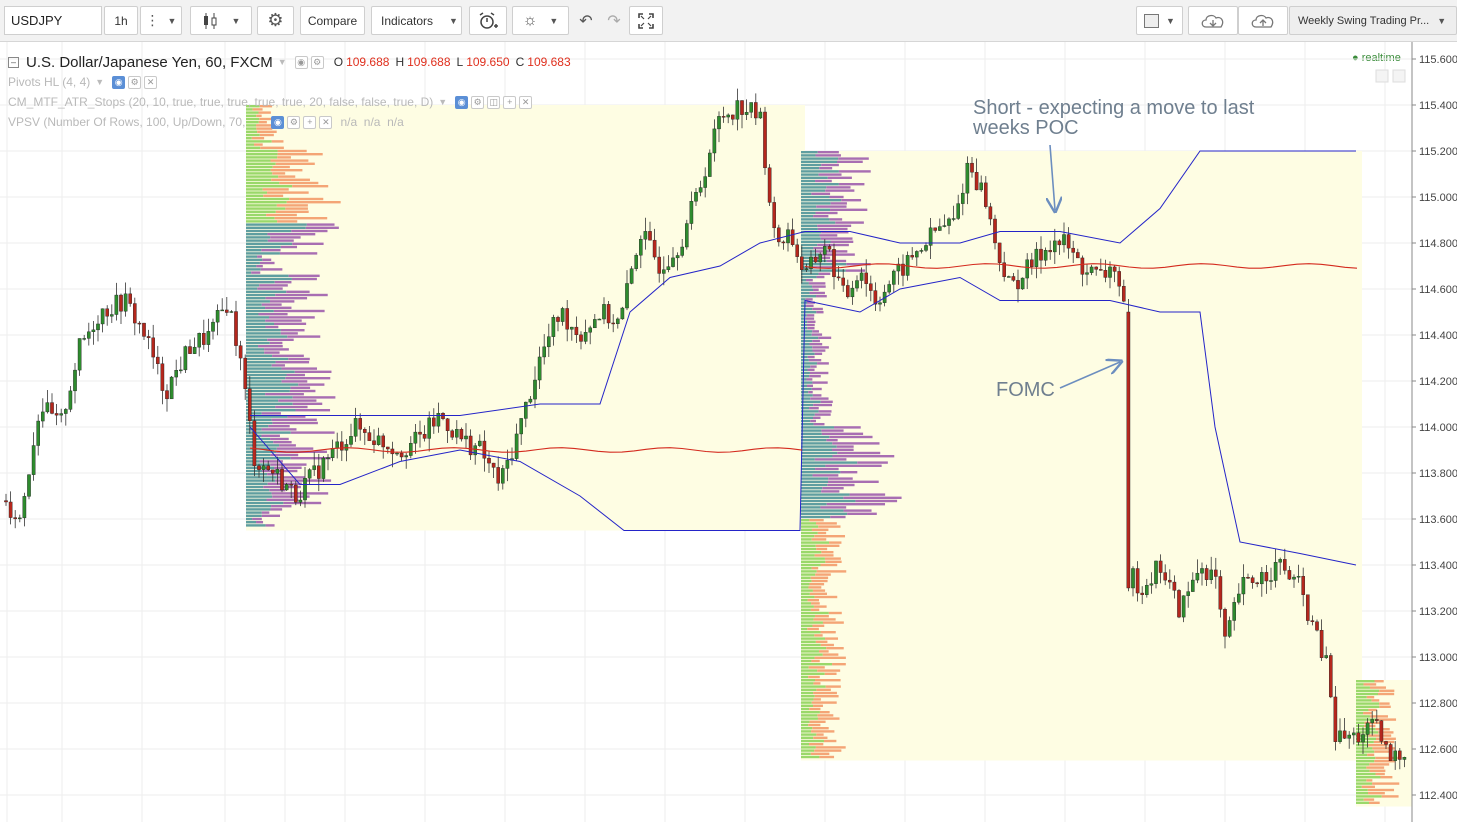 This screenshot has width=1457, height=822. Describe the element at coordinates (121, 20) in the screenshot. I see `interval-button: 1h` at that location.